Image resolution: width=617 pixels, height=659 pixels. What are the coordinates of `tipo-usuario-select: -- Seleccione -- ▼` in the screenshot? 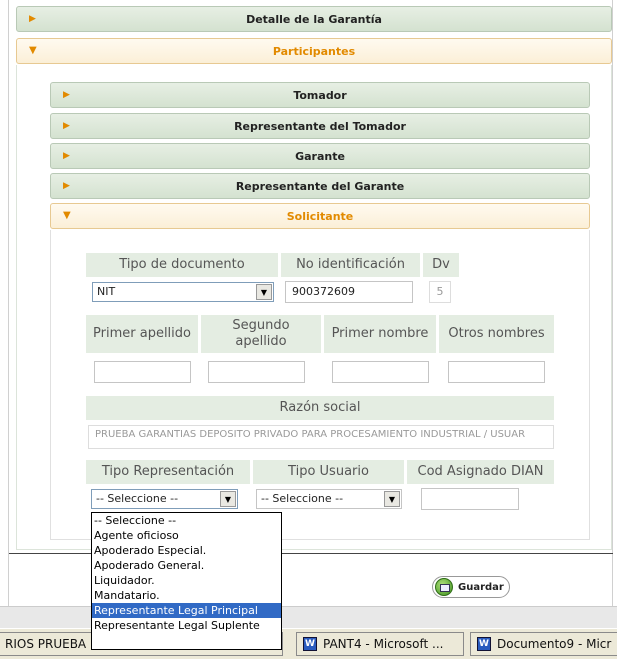 It's located at (329, 499).